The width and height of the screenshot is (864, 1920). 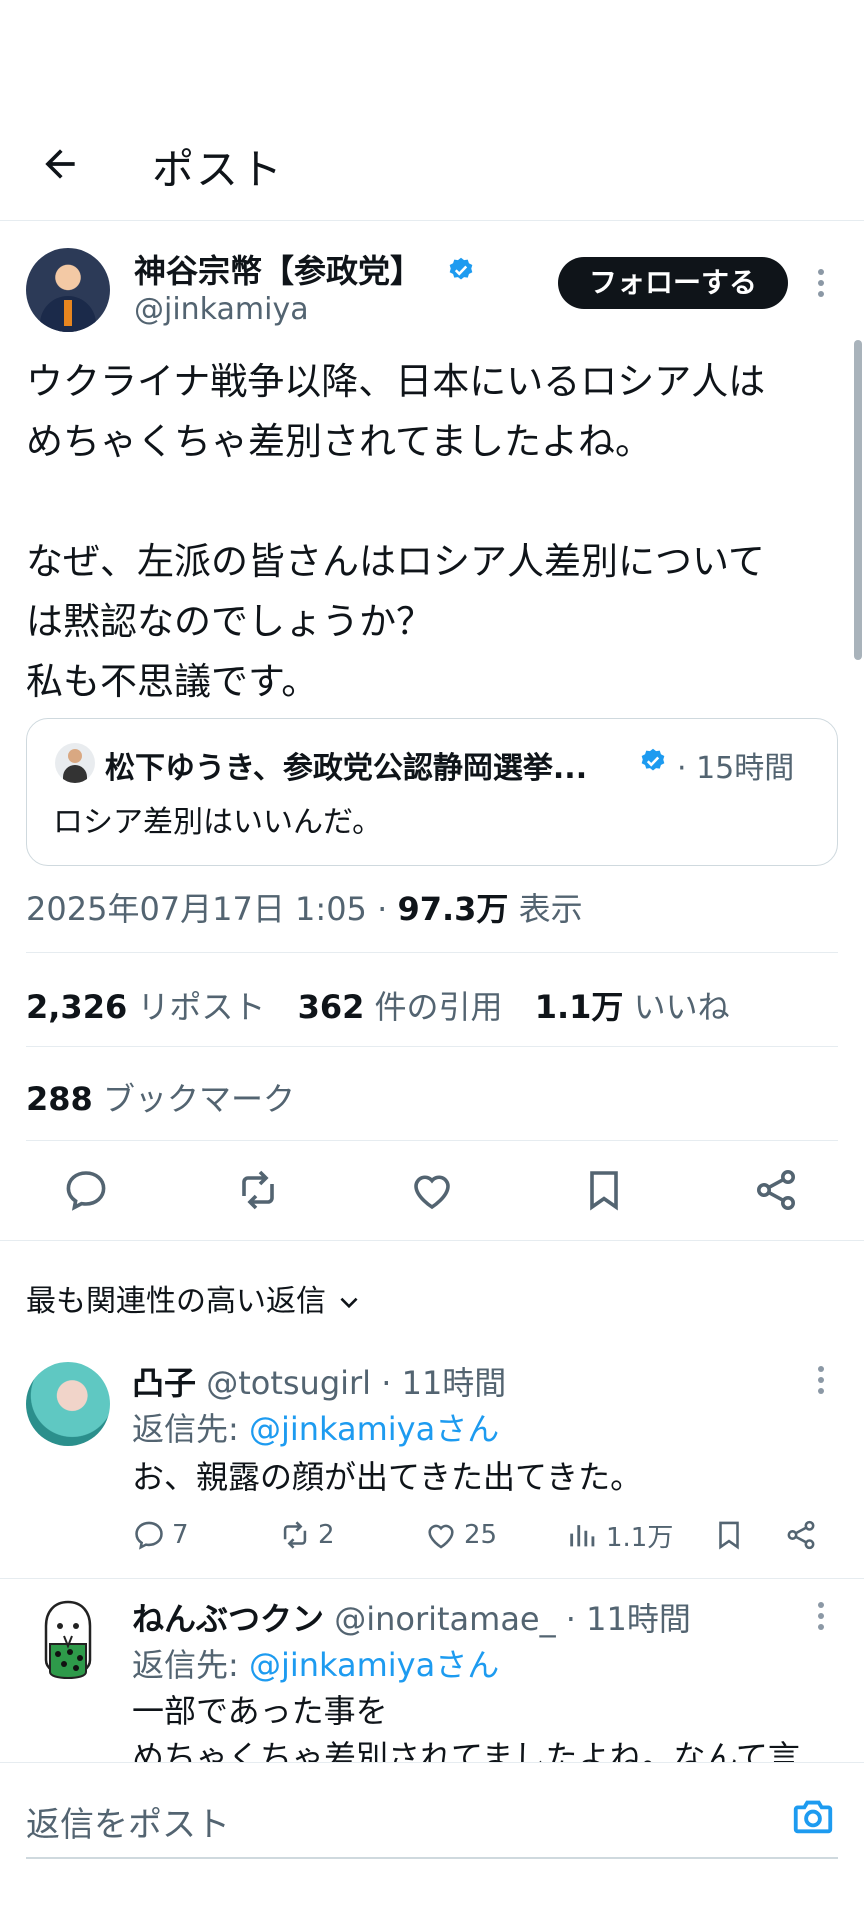 What do you see at coordinates (453, 909) in the screenshot?
I see `views-count: 97.3万` at bounding box center [453, 909].